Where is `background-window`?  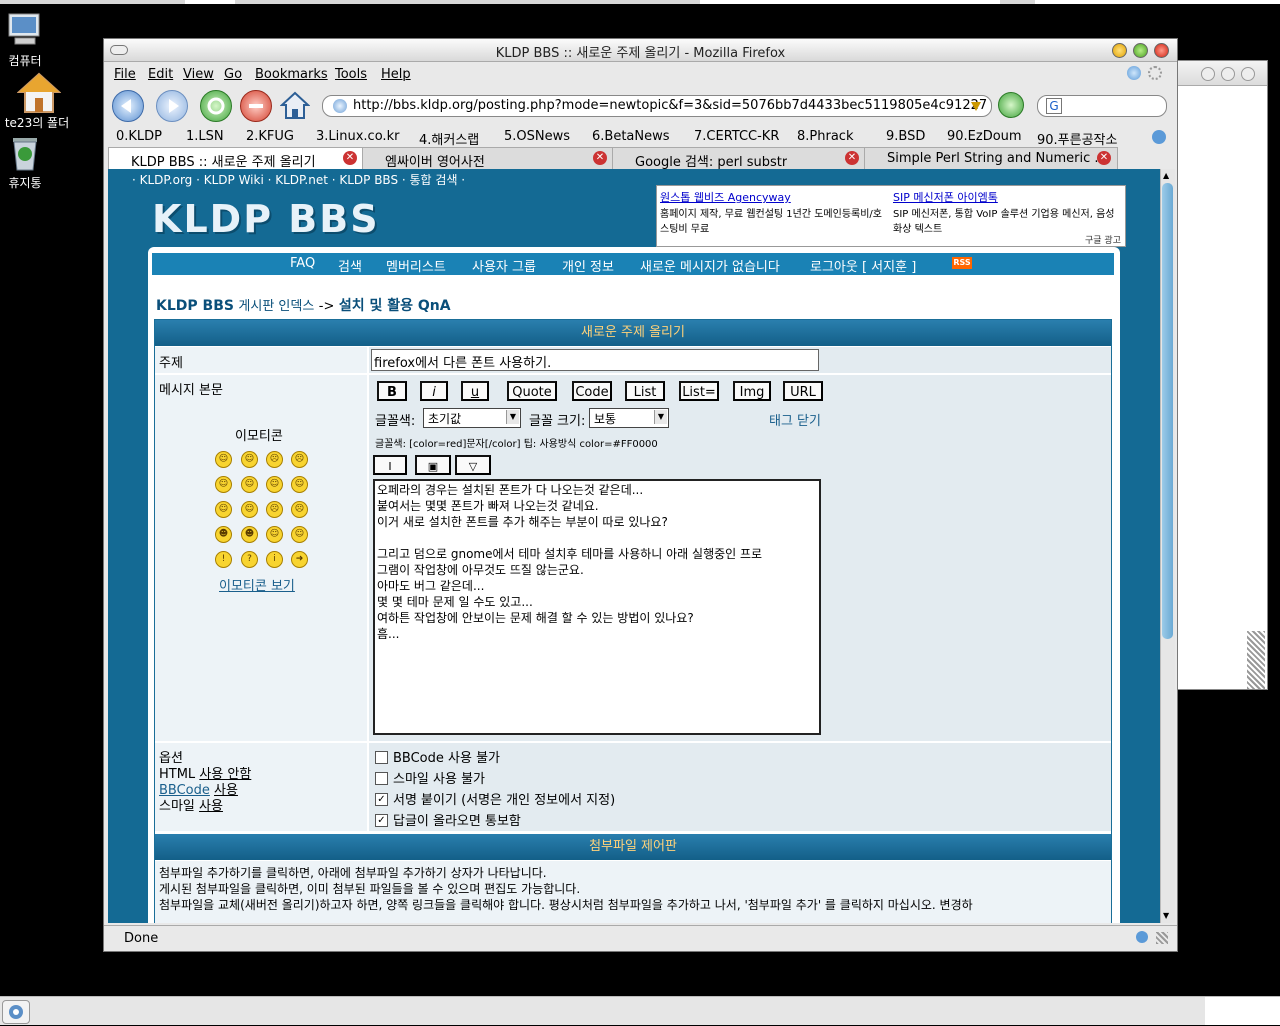
background-window is located at coordinates (1222, 375).